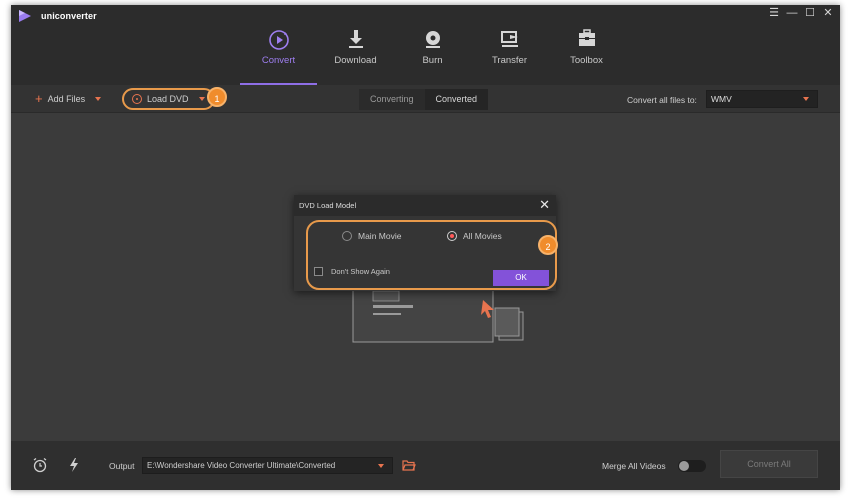  What do you see at coordinates (278, 40) in the screenshot?
I see `convert-icon` at bounding box center [278, 40].